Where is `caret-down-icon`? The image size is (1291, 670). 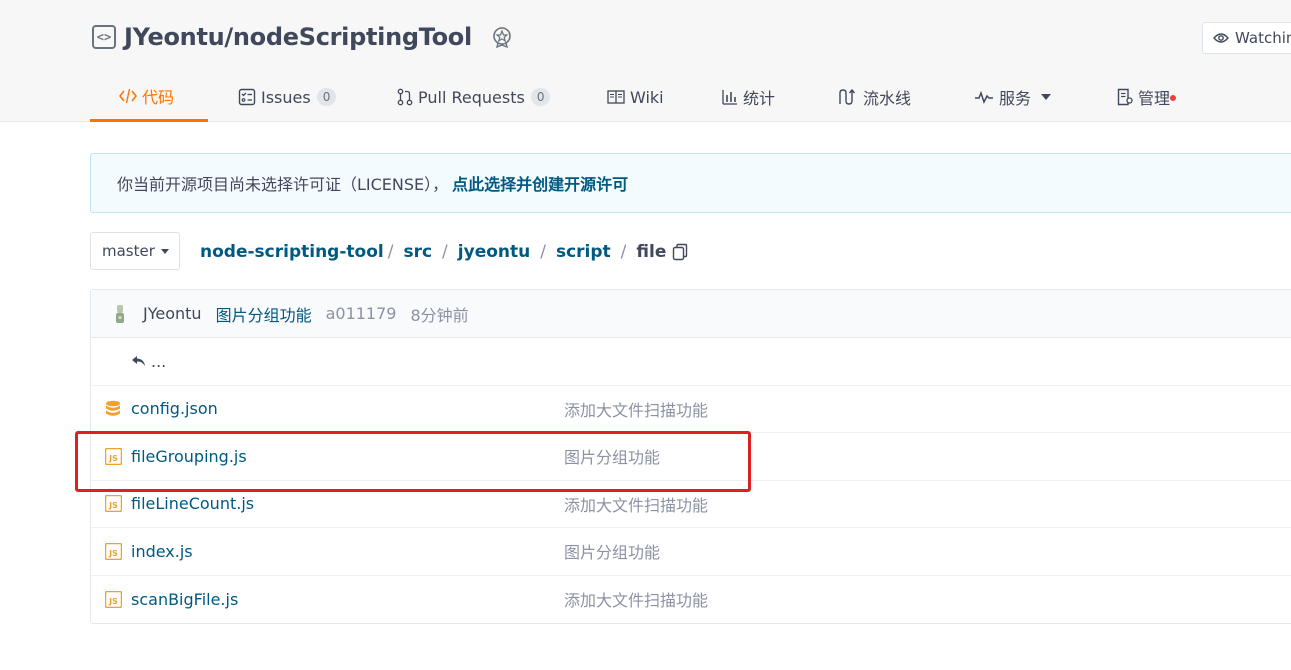 caret-down-icon is located at coordinates (164, 251).